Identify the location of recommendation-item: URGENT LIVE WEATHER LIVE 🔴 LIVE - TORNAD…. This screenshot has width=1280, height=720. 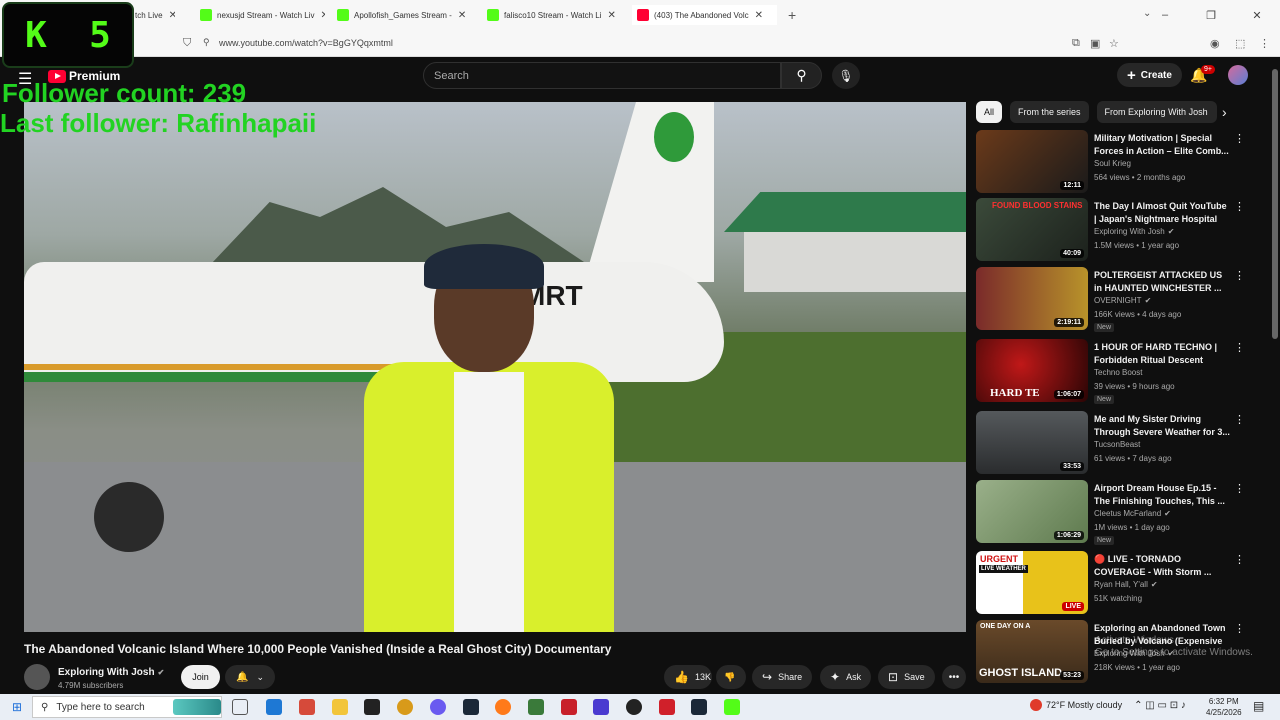
(1116, 583).